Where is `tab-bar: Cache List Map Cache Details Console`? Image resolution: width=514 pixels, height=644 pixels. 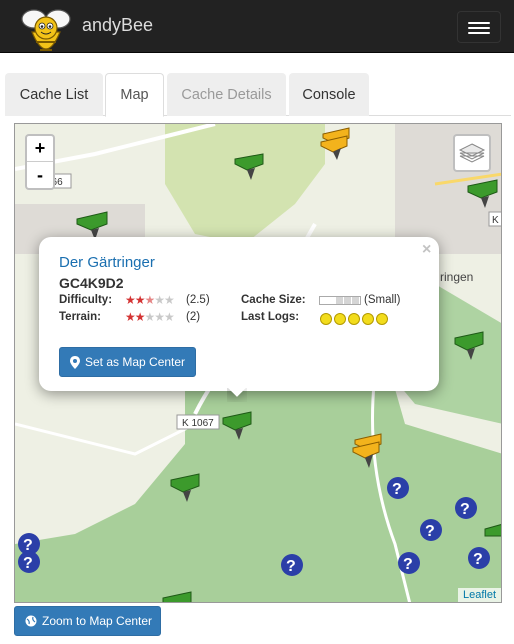
tab-bar: Cache List Map Cache Details Console is located at coordinates (258, 95).